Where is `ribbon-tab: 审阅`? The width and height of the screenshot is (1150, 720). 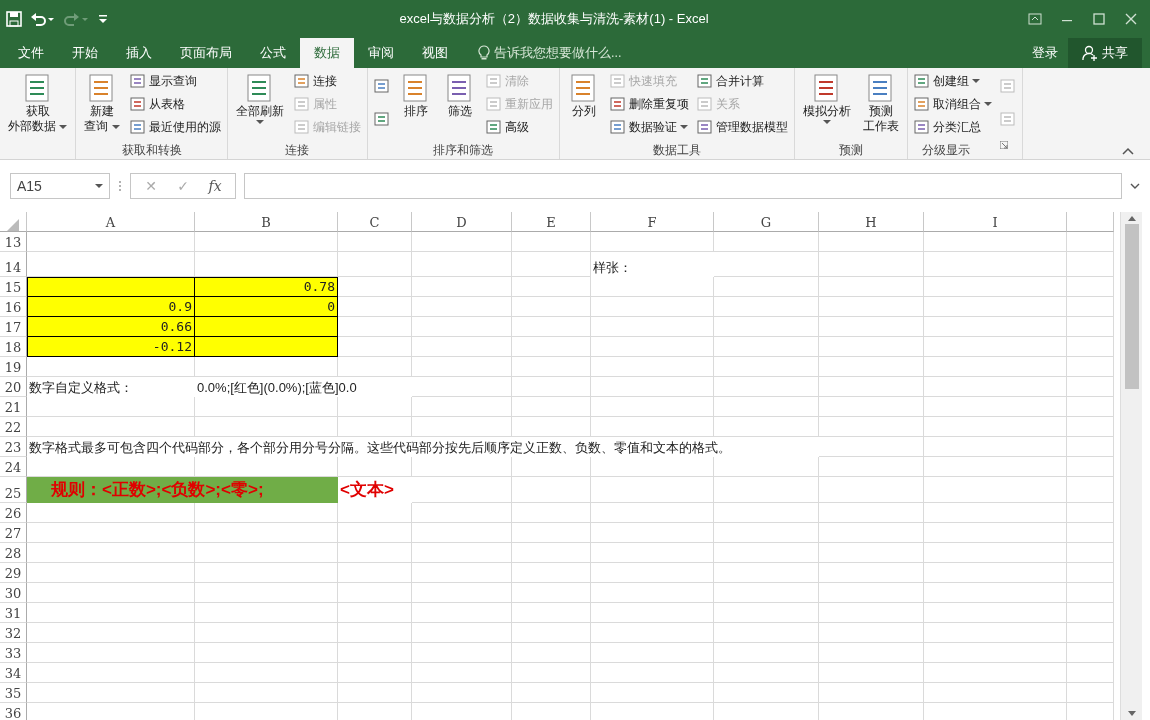 ribbon-tab: 审阅 is located at coordinates (381, 53).